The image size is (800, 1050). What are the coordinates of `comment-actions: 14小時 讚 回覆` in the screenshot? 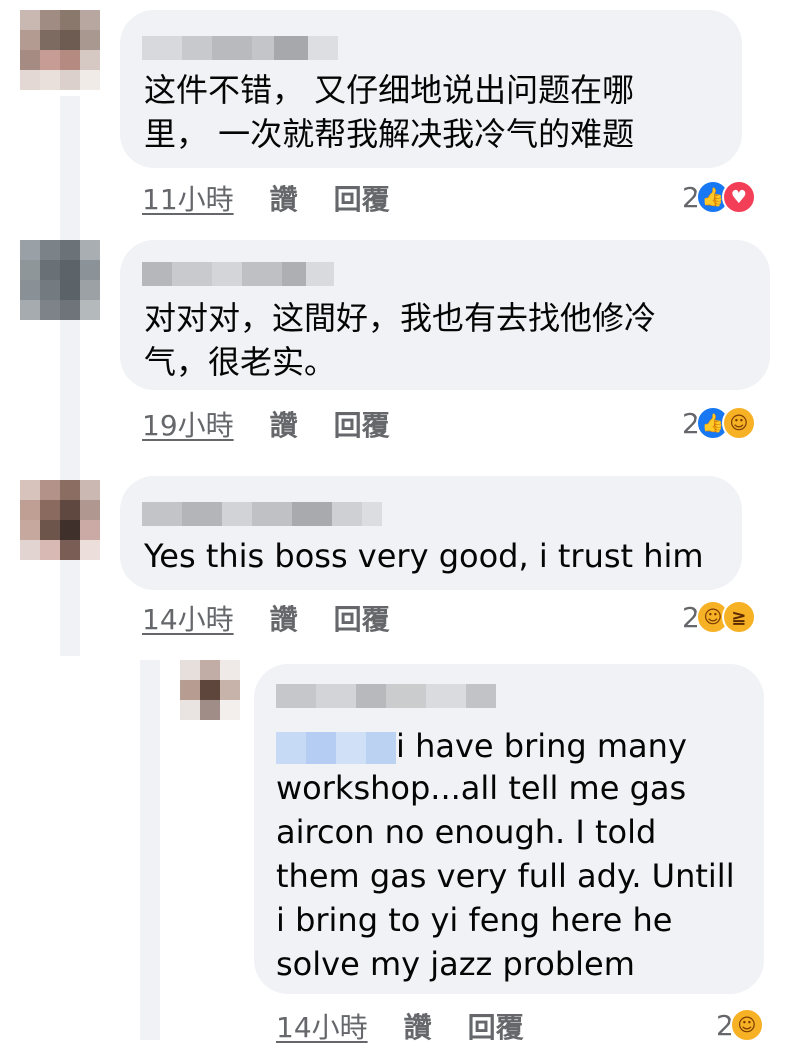 It's located at (266, 618).